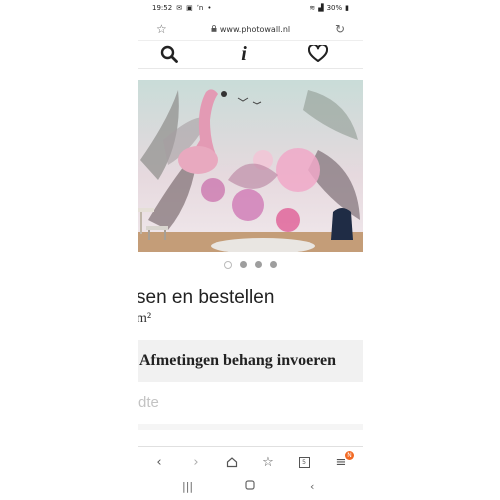  I want to click on battery-text: 30%, so click(334, 8).